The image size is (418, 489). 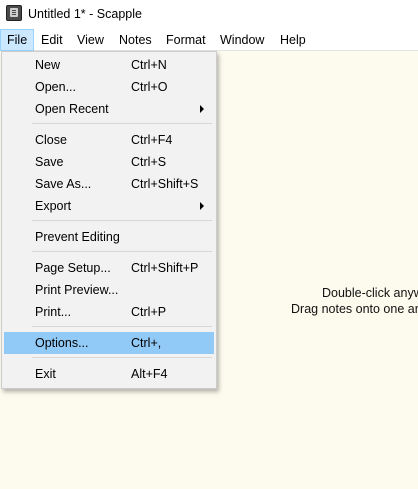 I want to click on menu-item-label: Export, so click(x=53, y=206).